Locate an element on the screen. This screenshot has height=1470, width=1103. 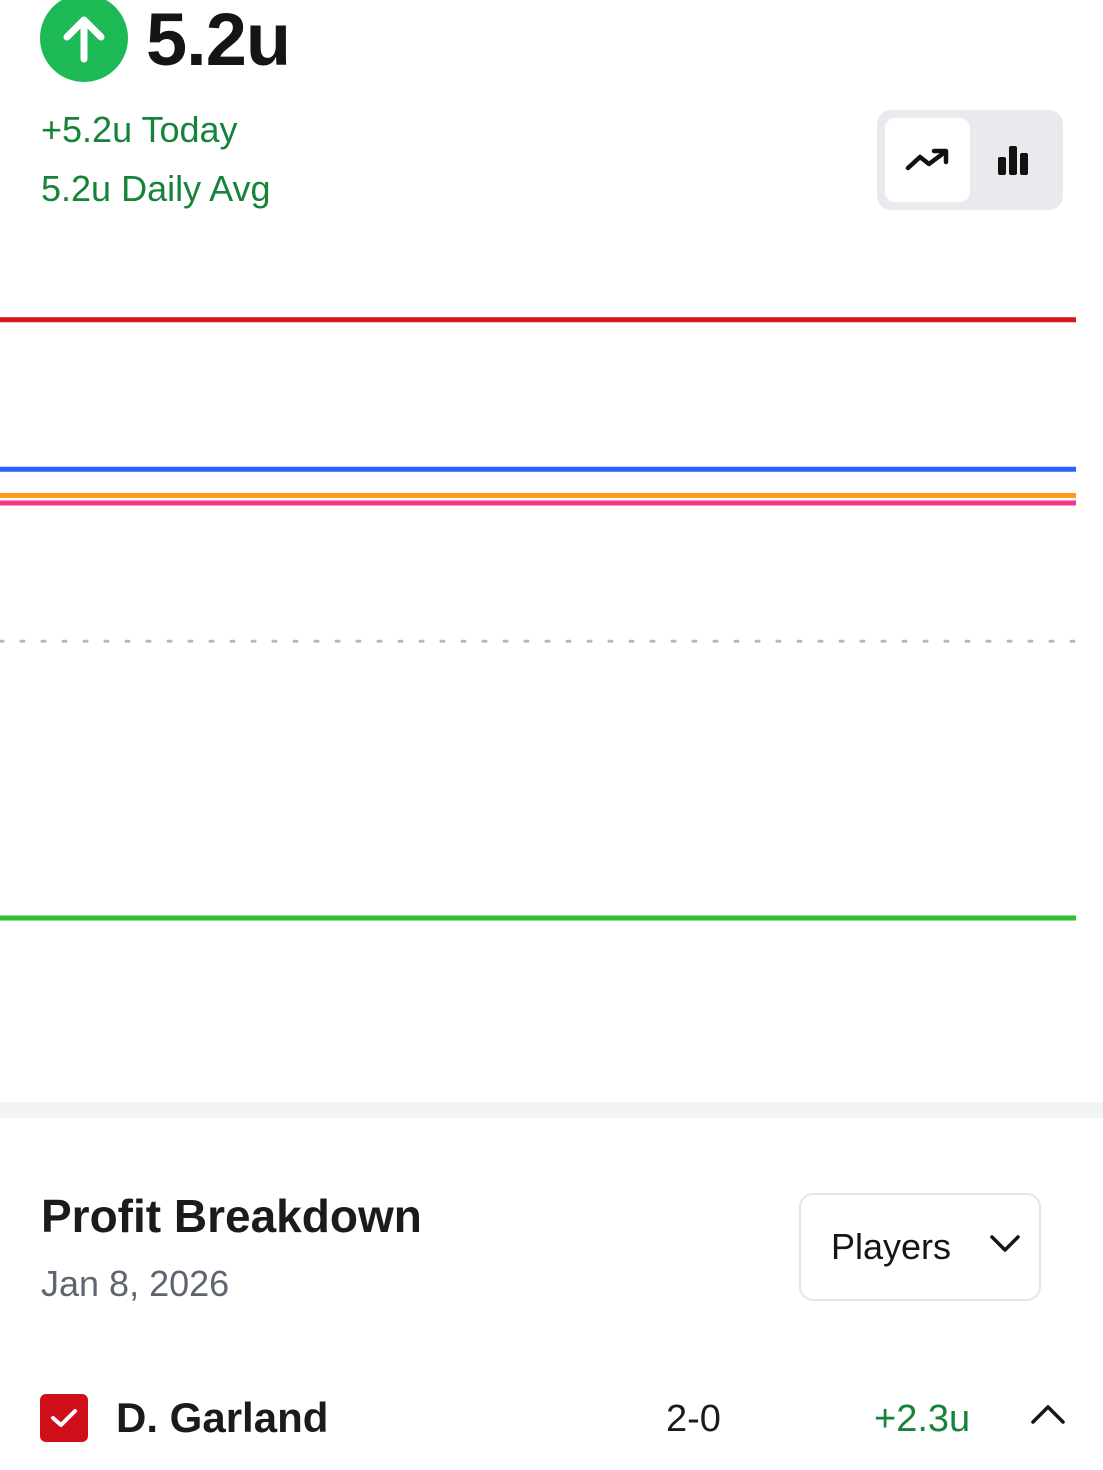
bar-chart-icon is located at coordinates (1012, 160).